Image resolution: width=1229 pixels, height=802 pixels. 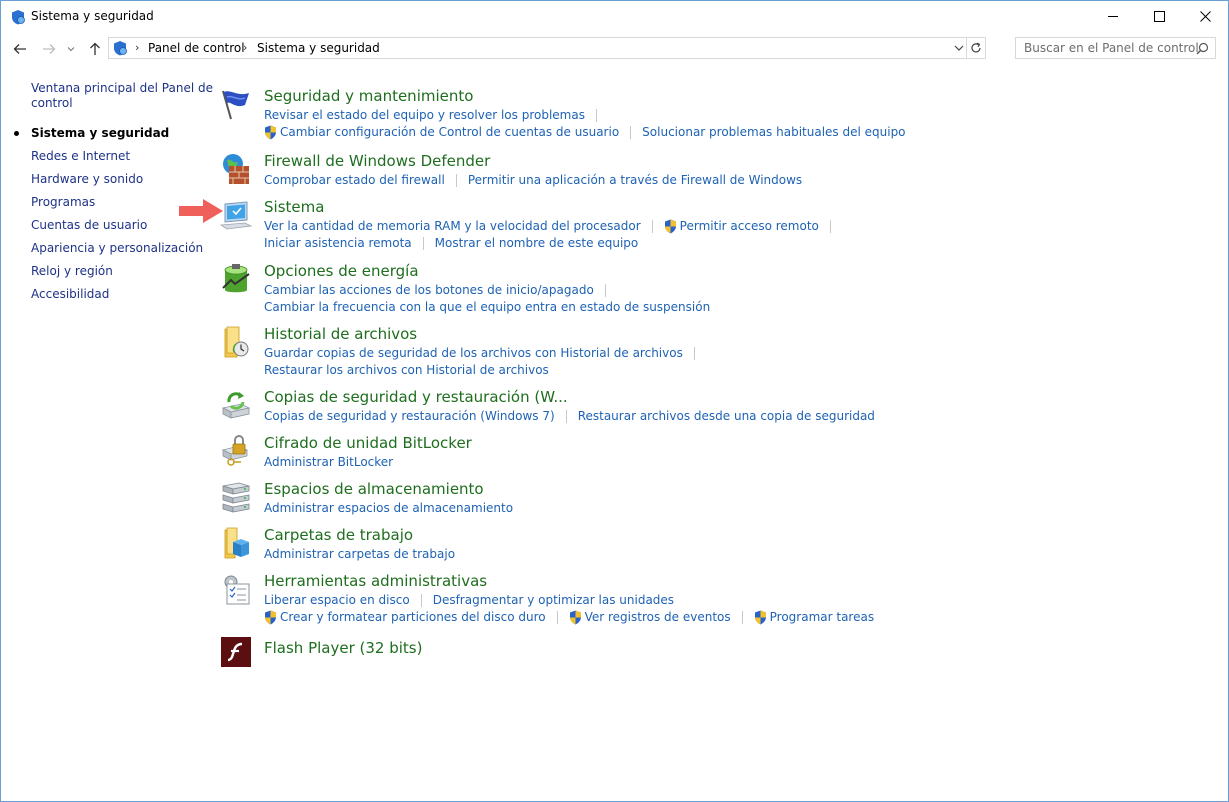 I want to click on sidebar-item-hardware: Hardware y sonido, so click(x=87, y=179).